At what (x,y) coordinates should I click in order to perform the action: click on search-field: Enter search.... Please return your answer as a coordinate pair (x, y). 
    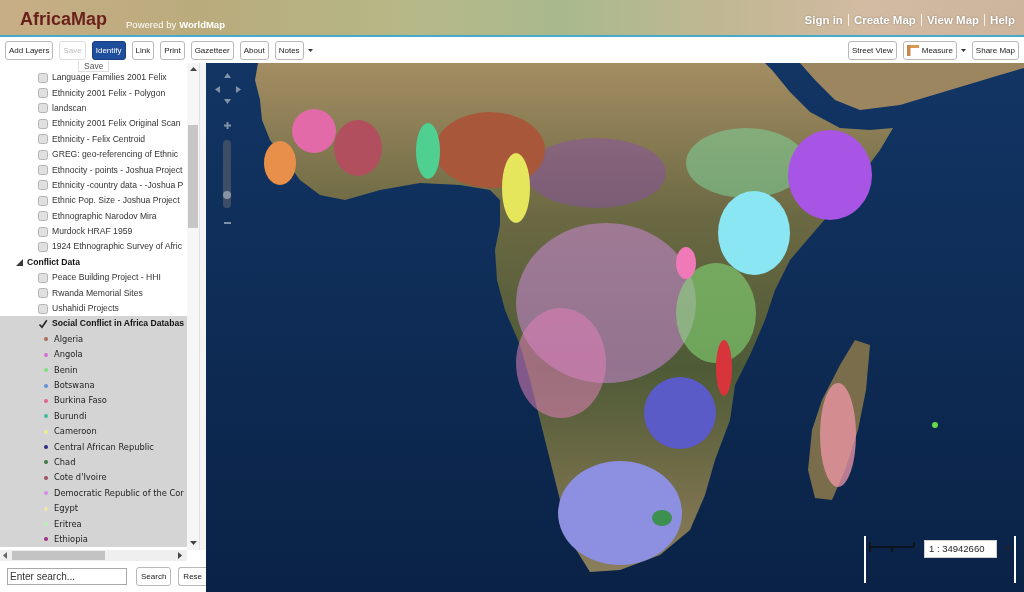
    Looking at the image, I should click on (67, 576).